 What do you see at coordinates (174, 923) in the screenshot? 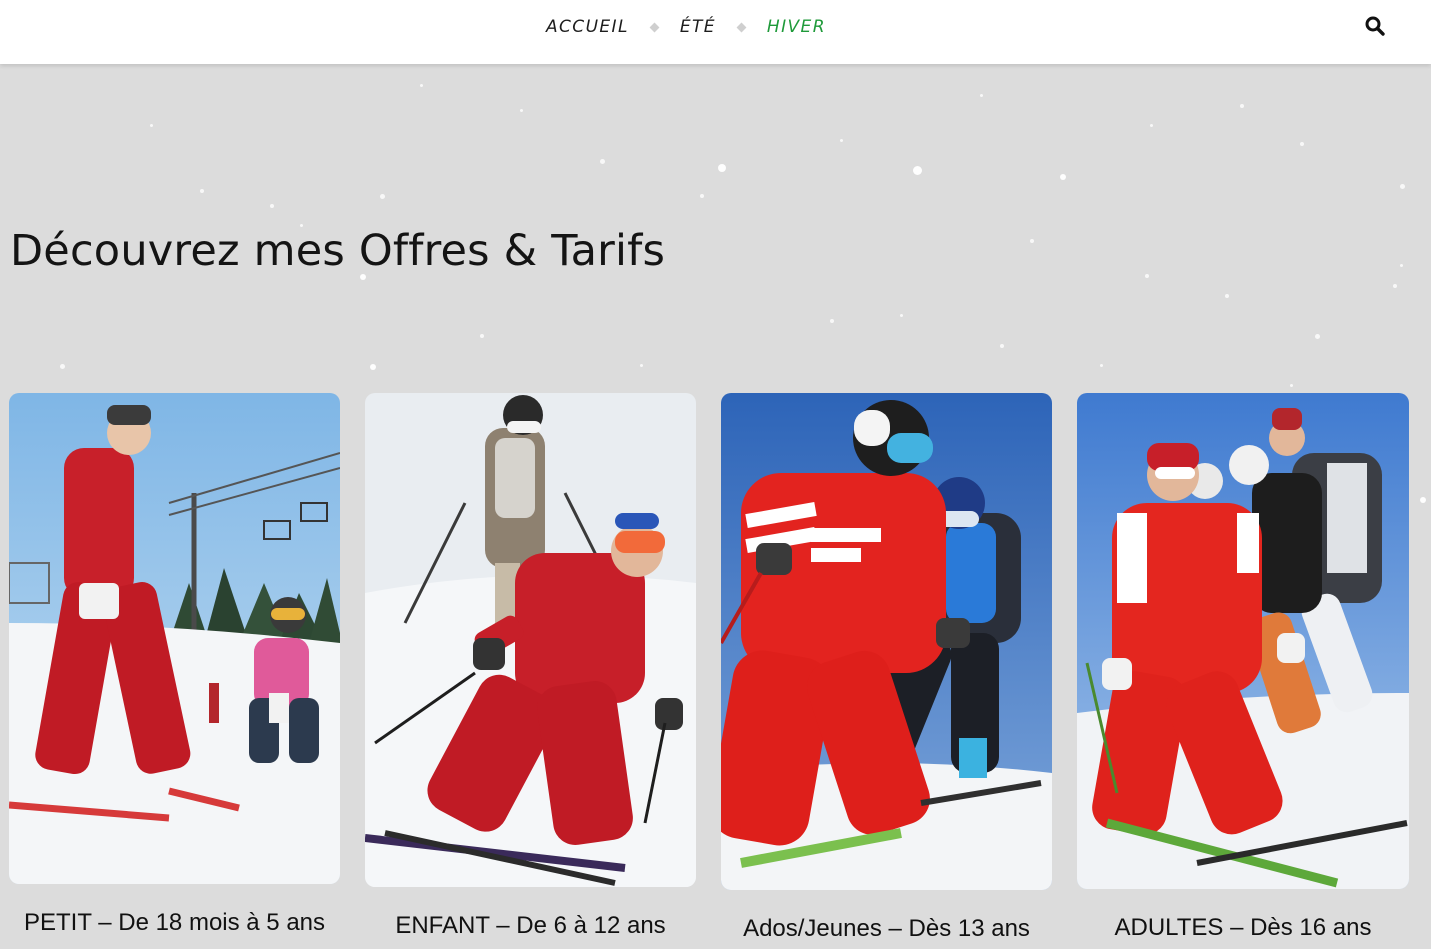
I see `offer-caption-petit: PETIT – De 18 mois à 5 ans` at bounding box center [174, 923].